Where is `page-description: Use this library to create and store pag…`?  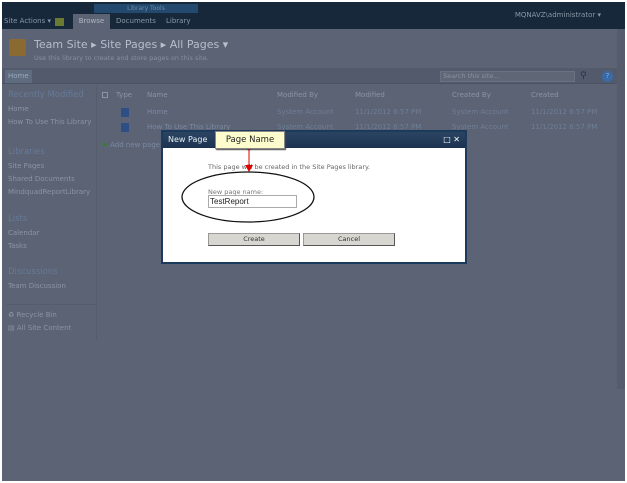
page-description: Use this library to create and store pag… is located at coordinates (121, 58).